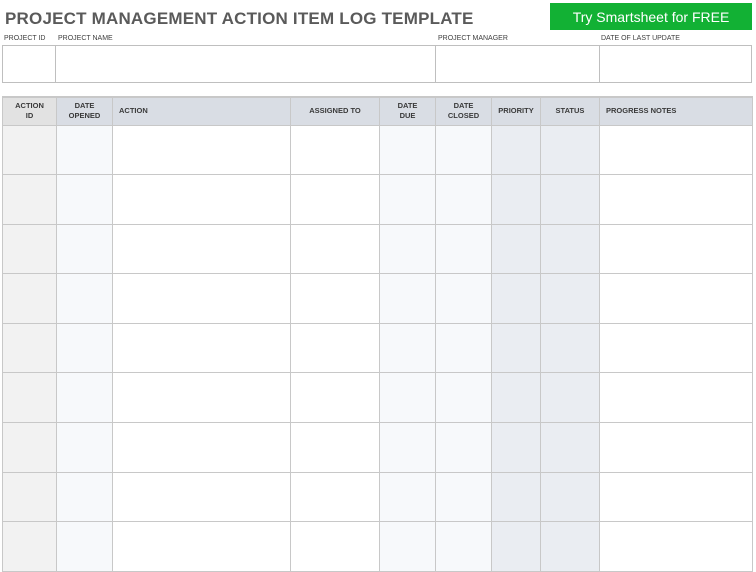  What do you see at coordinates (84, 111) in the screenshot?
I see `col-header-date-opened: DATE OPENED` at bounding box center [84, 111].